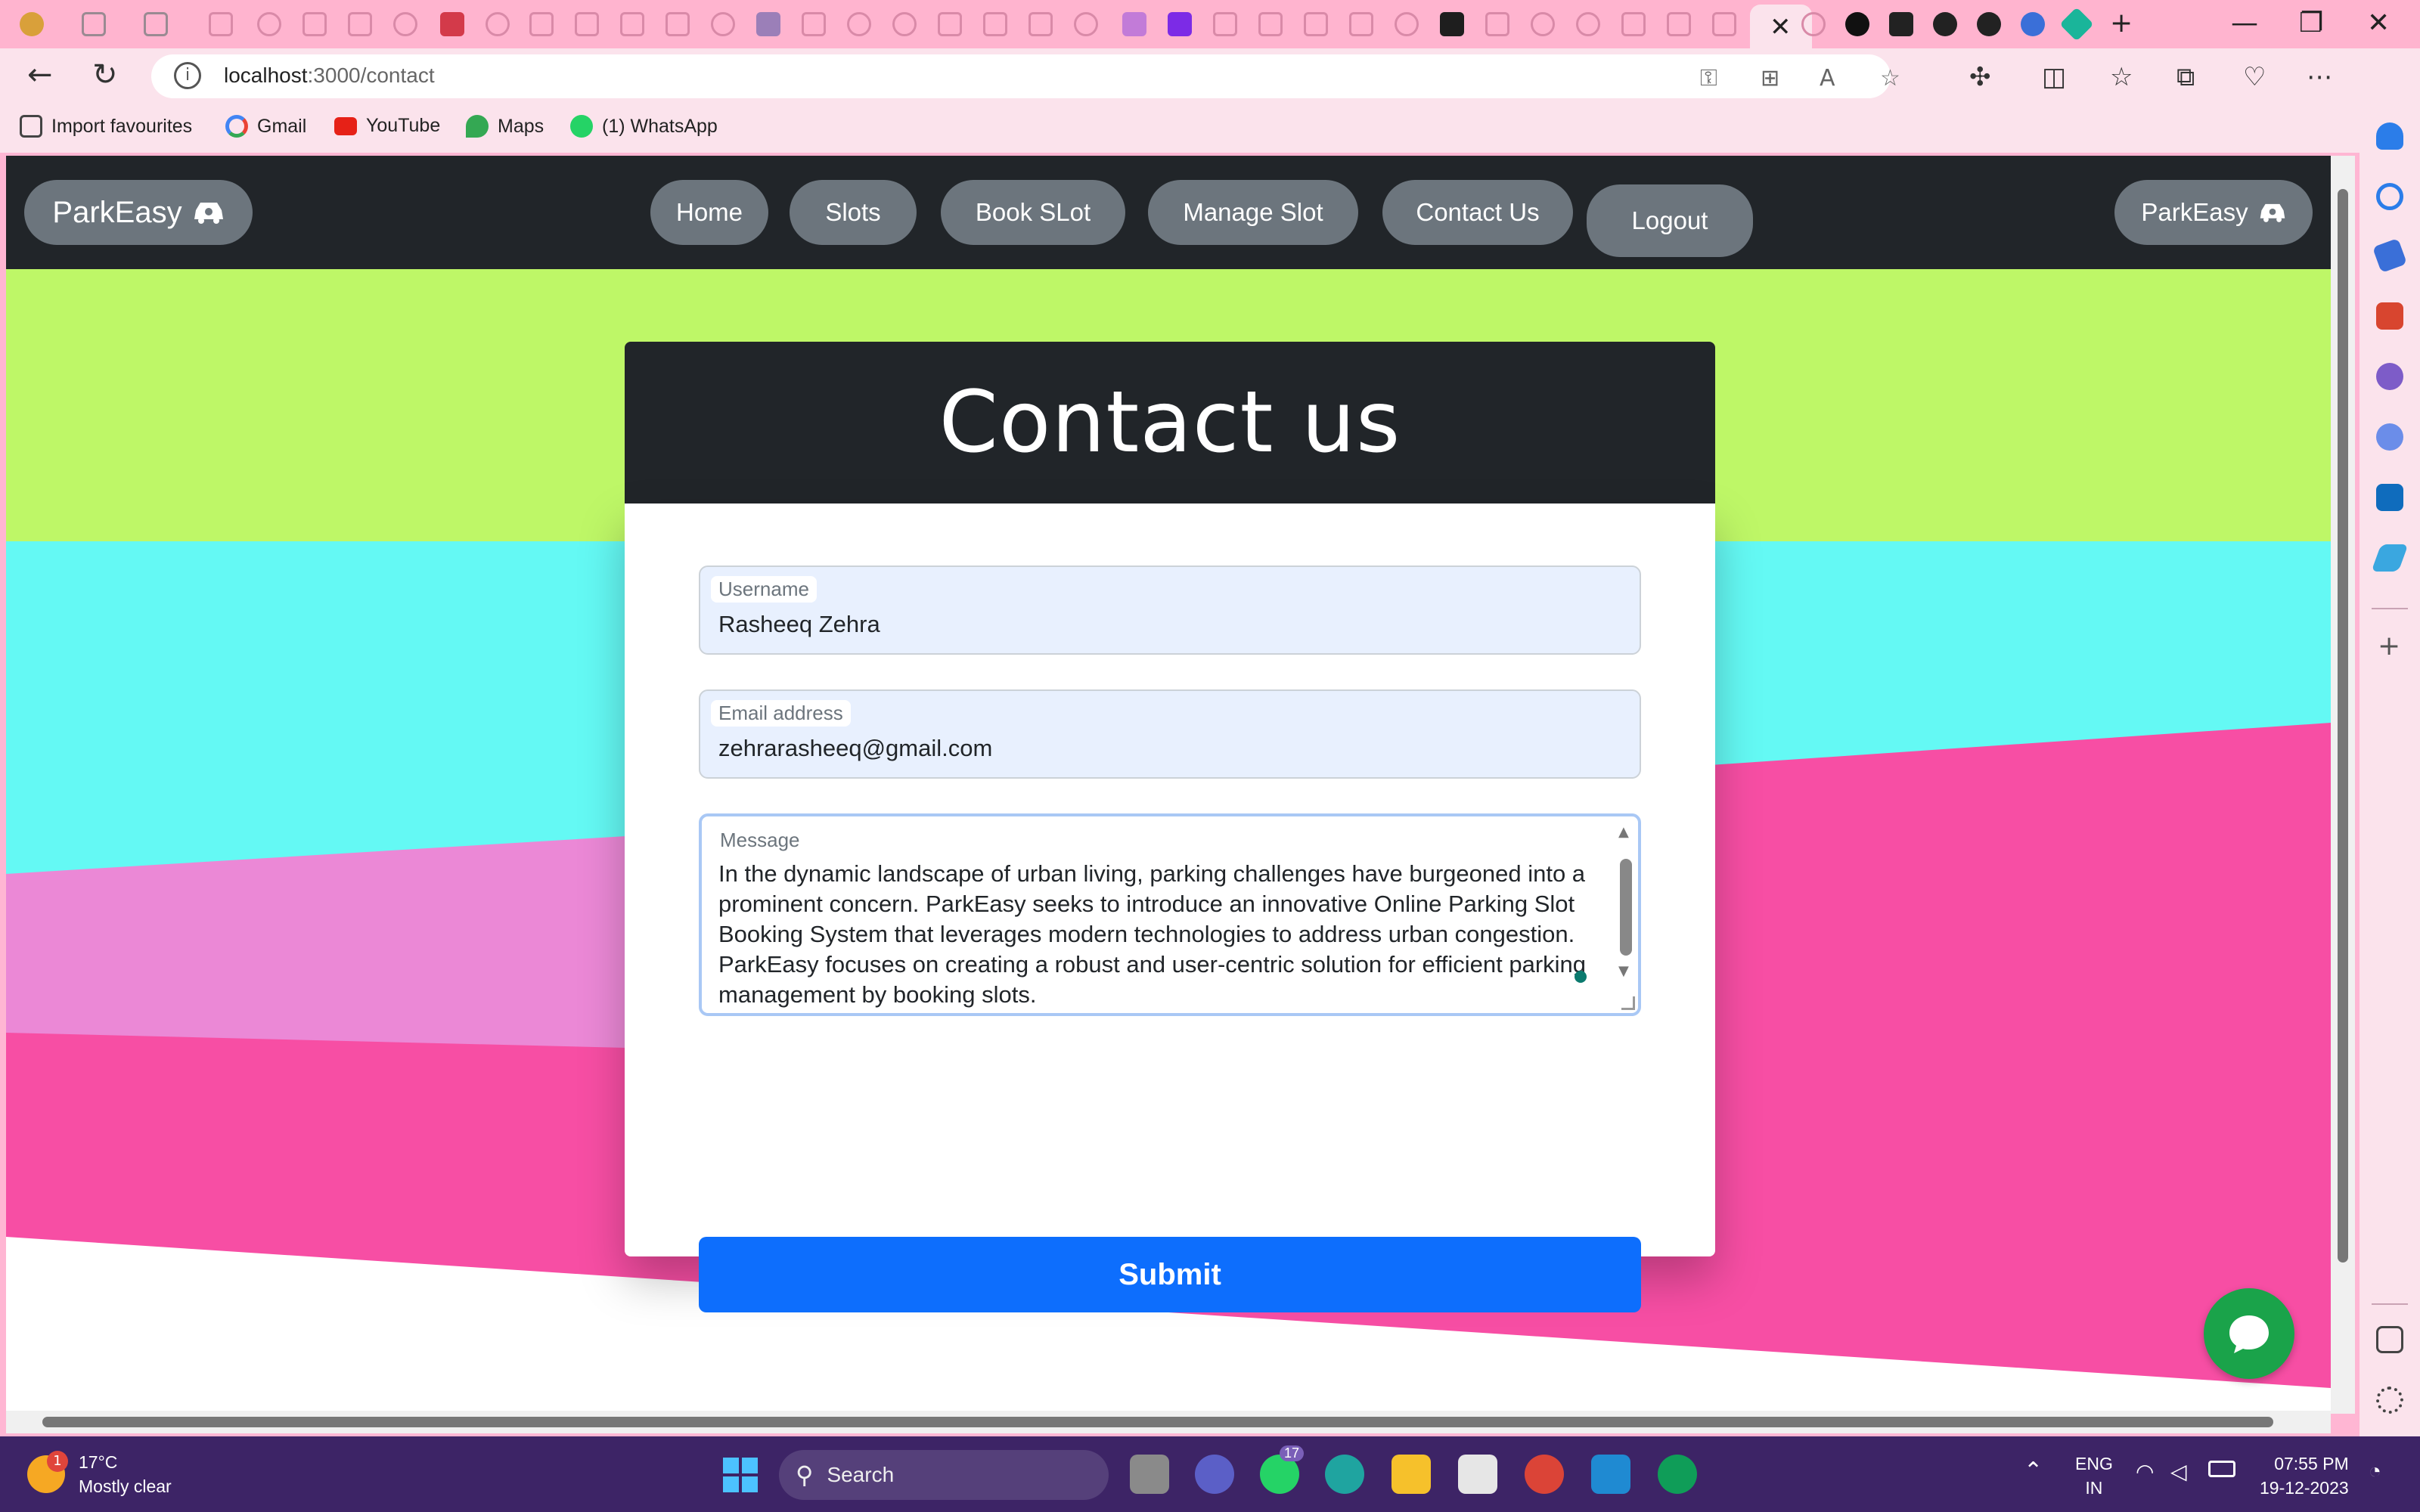 Image resolution: width=2420 pixels, height=1512 pixels. I want to click on resize-handle-icon, so click(1628, 1003).